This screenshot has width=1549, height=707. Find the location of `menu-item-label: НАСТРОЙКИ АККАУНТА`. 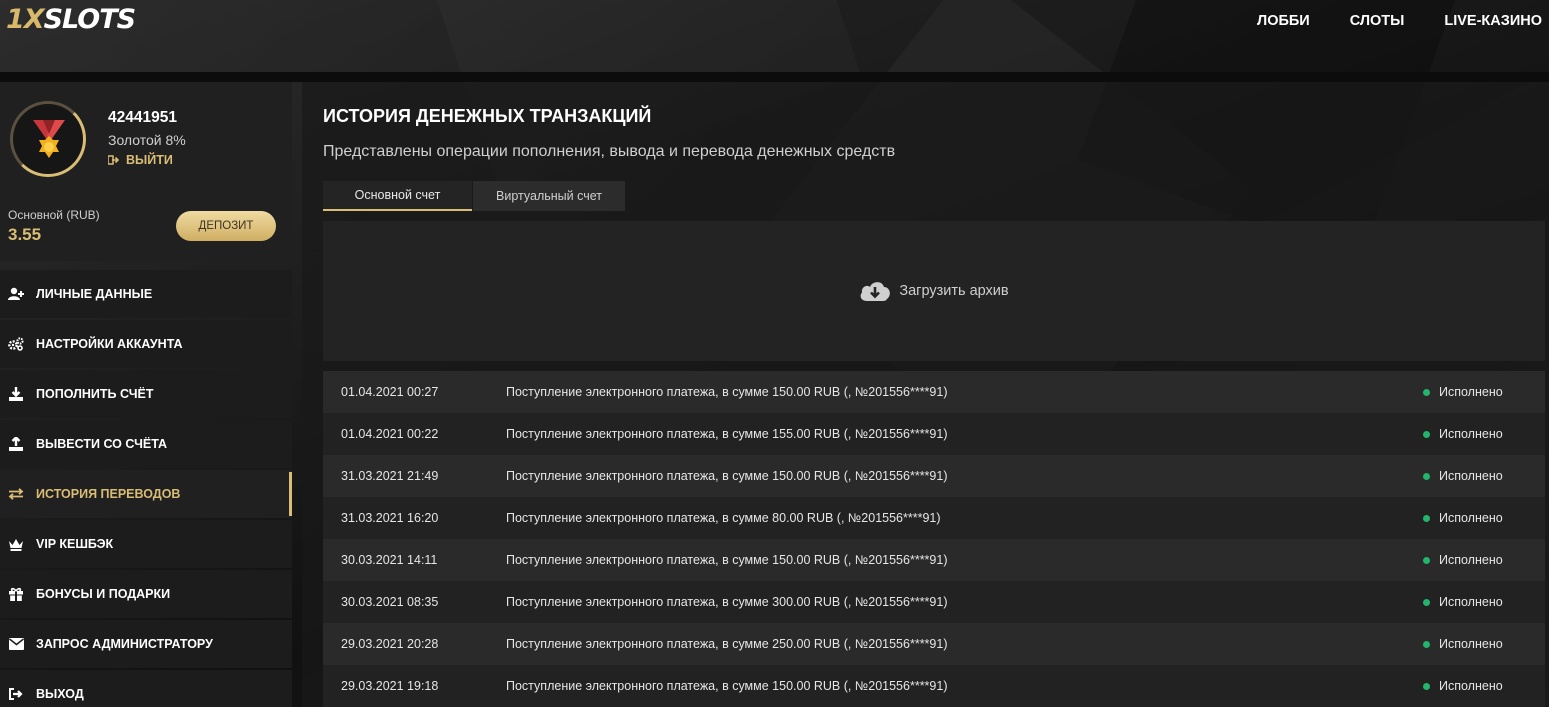

menu-item-label: НАСТРОЙКИ АККАУНТА is located at coordinates (109, 344).